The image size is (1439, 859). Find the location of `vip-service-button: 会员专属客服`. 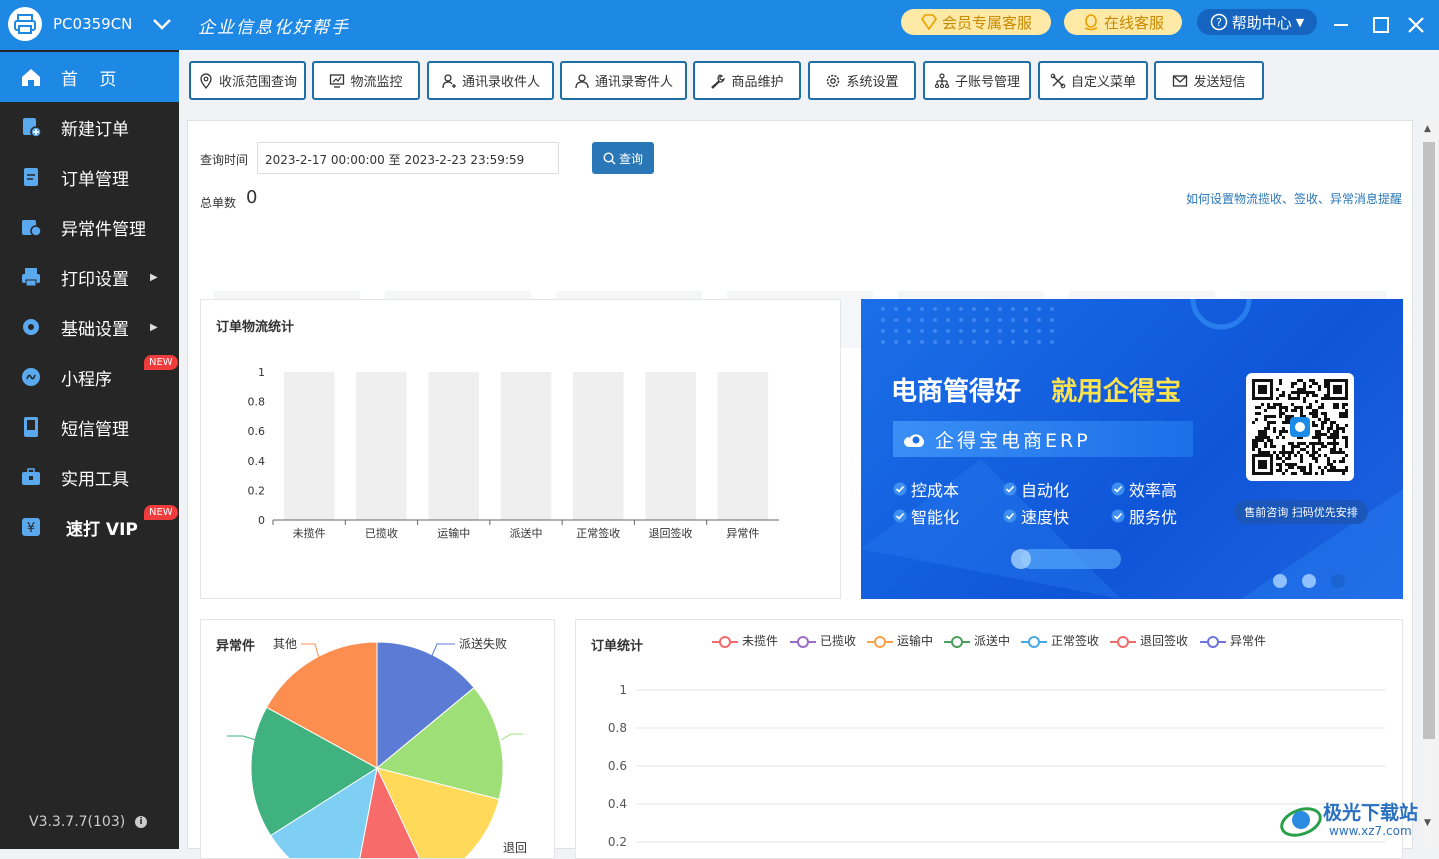

vip-service-button: 会员专属客服 is located at coordinates (976, 22).